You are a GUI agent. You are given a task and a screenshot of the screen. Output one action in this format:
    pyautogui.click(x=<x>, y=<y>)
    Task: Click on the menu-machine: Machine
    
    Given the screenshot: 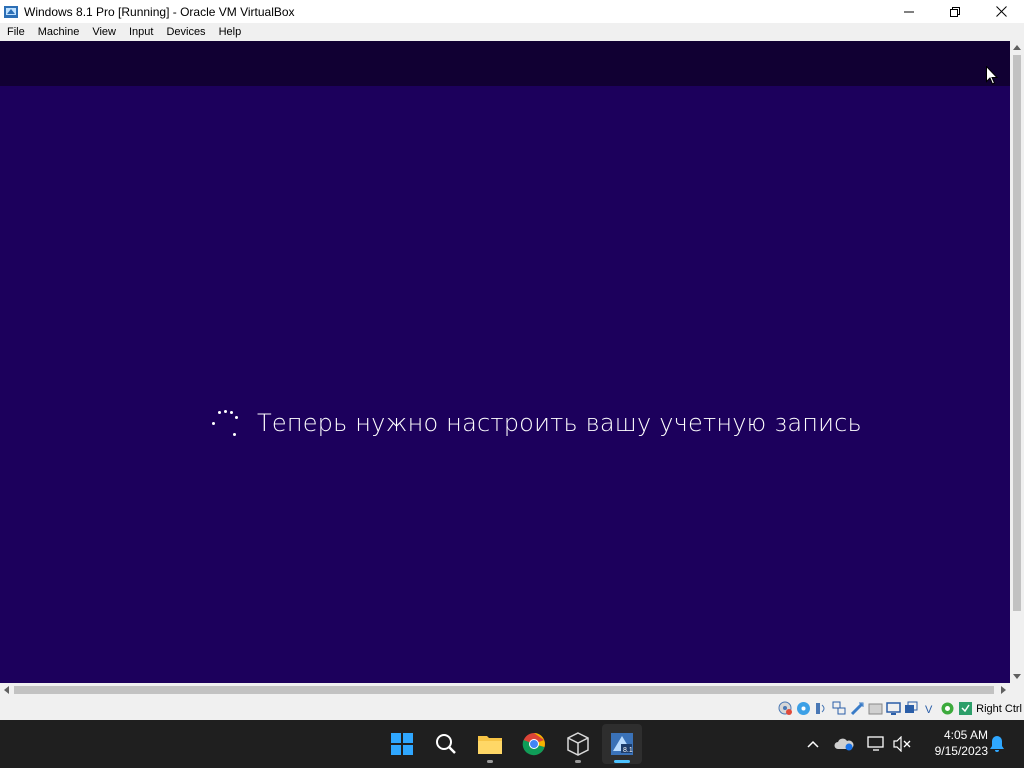 What is the action you would take?
    pyautogui.click(x=58, y=32)
    